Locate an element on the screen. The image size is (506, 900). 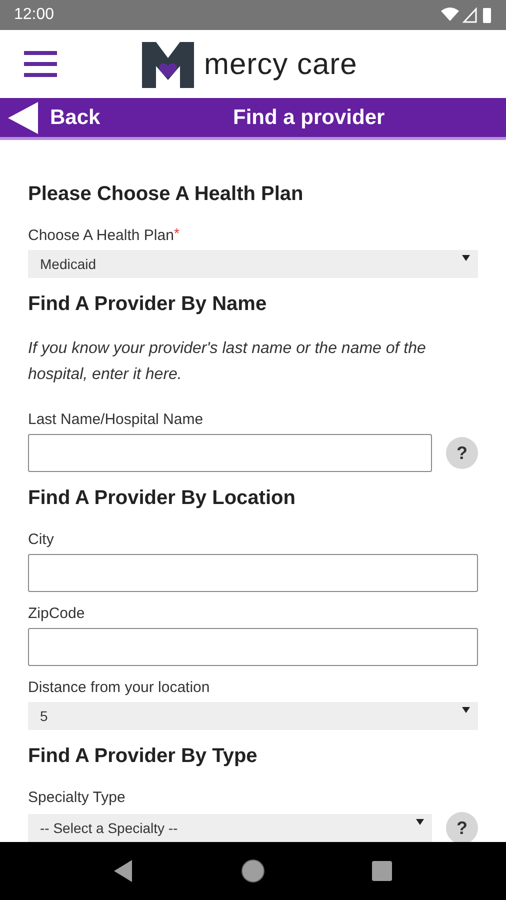
status-icons-drawing is located at coordinates (466, 15).